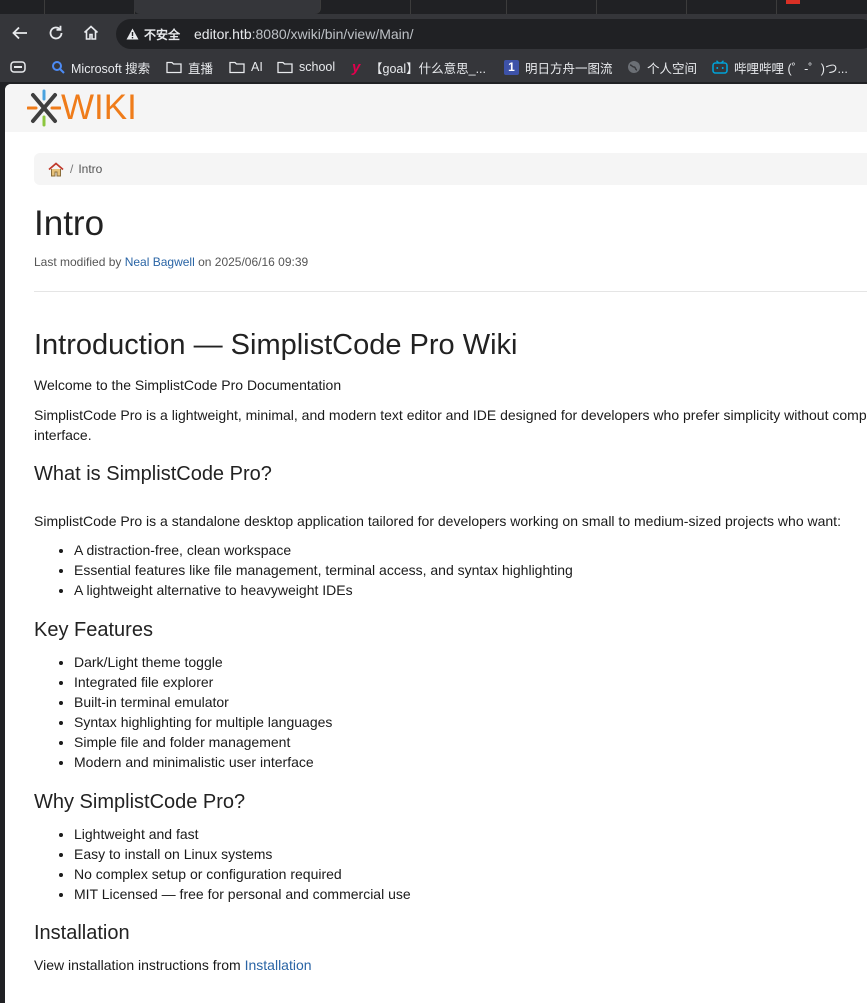 The image size is (867, 1003). Describe the element at coordinates (511, 67) in the screenshot. I see `one-logo-icon: 1` at that location.